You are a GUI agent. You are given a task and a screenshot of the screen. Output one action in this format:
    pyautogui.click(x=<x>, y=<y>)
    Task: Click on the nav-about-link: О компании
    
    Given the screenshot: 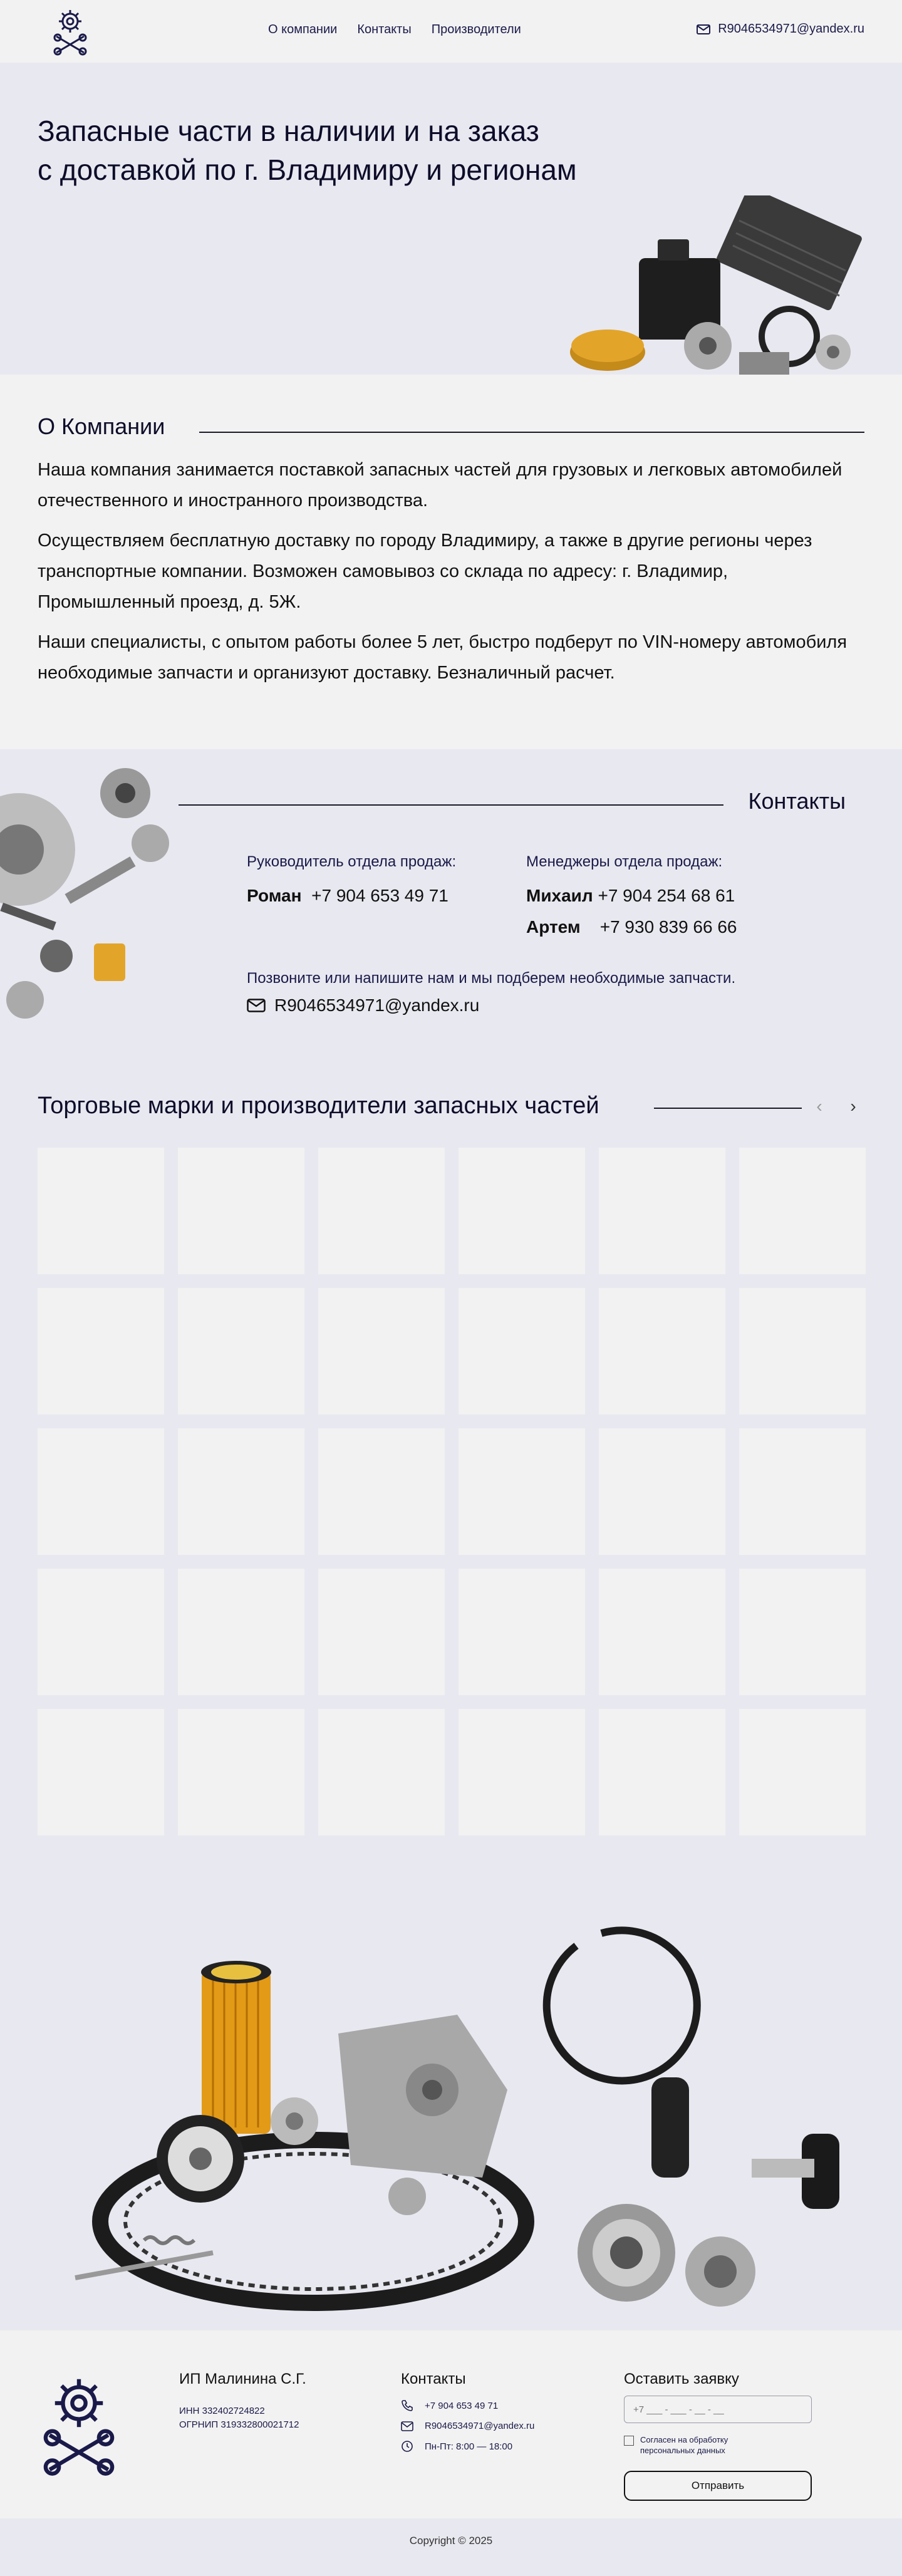 What is the action you would take?
    pyautogui.click(x=302, y=30)
    